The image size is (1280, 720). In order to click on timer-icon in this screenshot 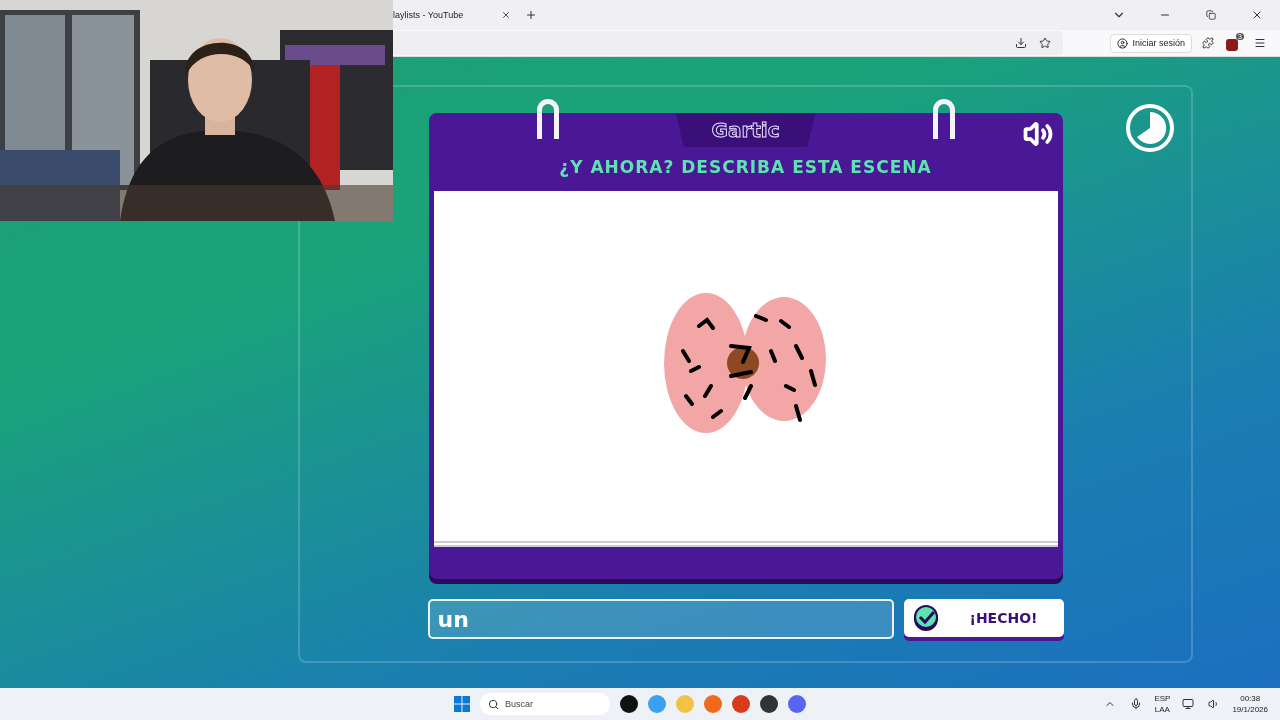, I will do `click(1150, 128)`.